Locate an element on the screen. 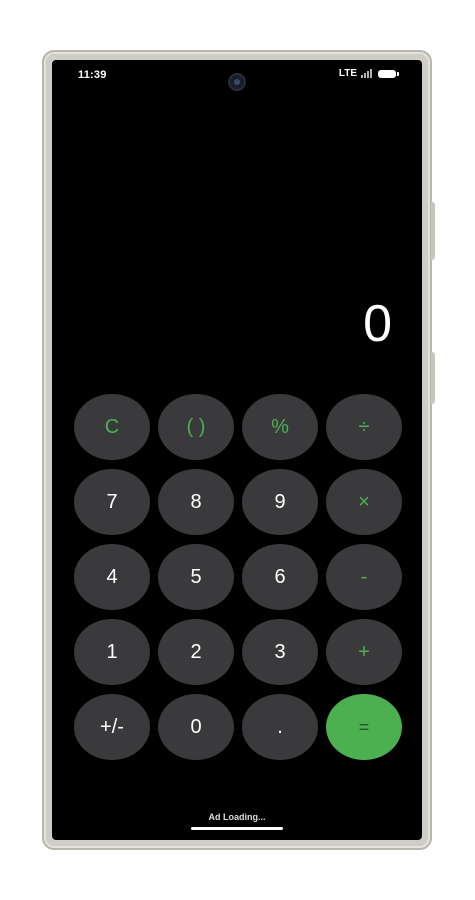  signal-icon is located at coordinates (366, 73).